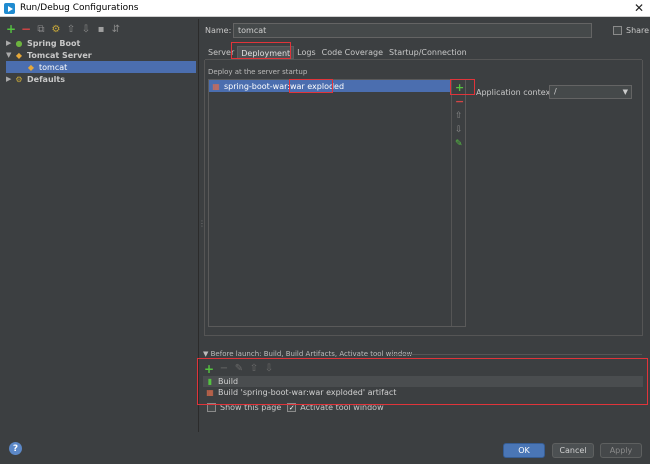 This screenshot has width=650, height=464. I want to click on tree-item-tomcat: ◆ tomcat, so click(101, 67).